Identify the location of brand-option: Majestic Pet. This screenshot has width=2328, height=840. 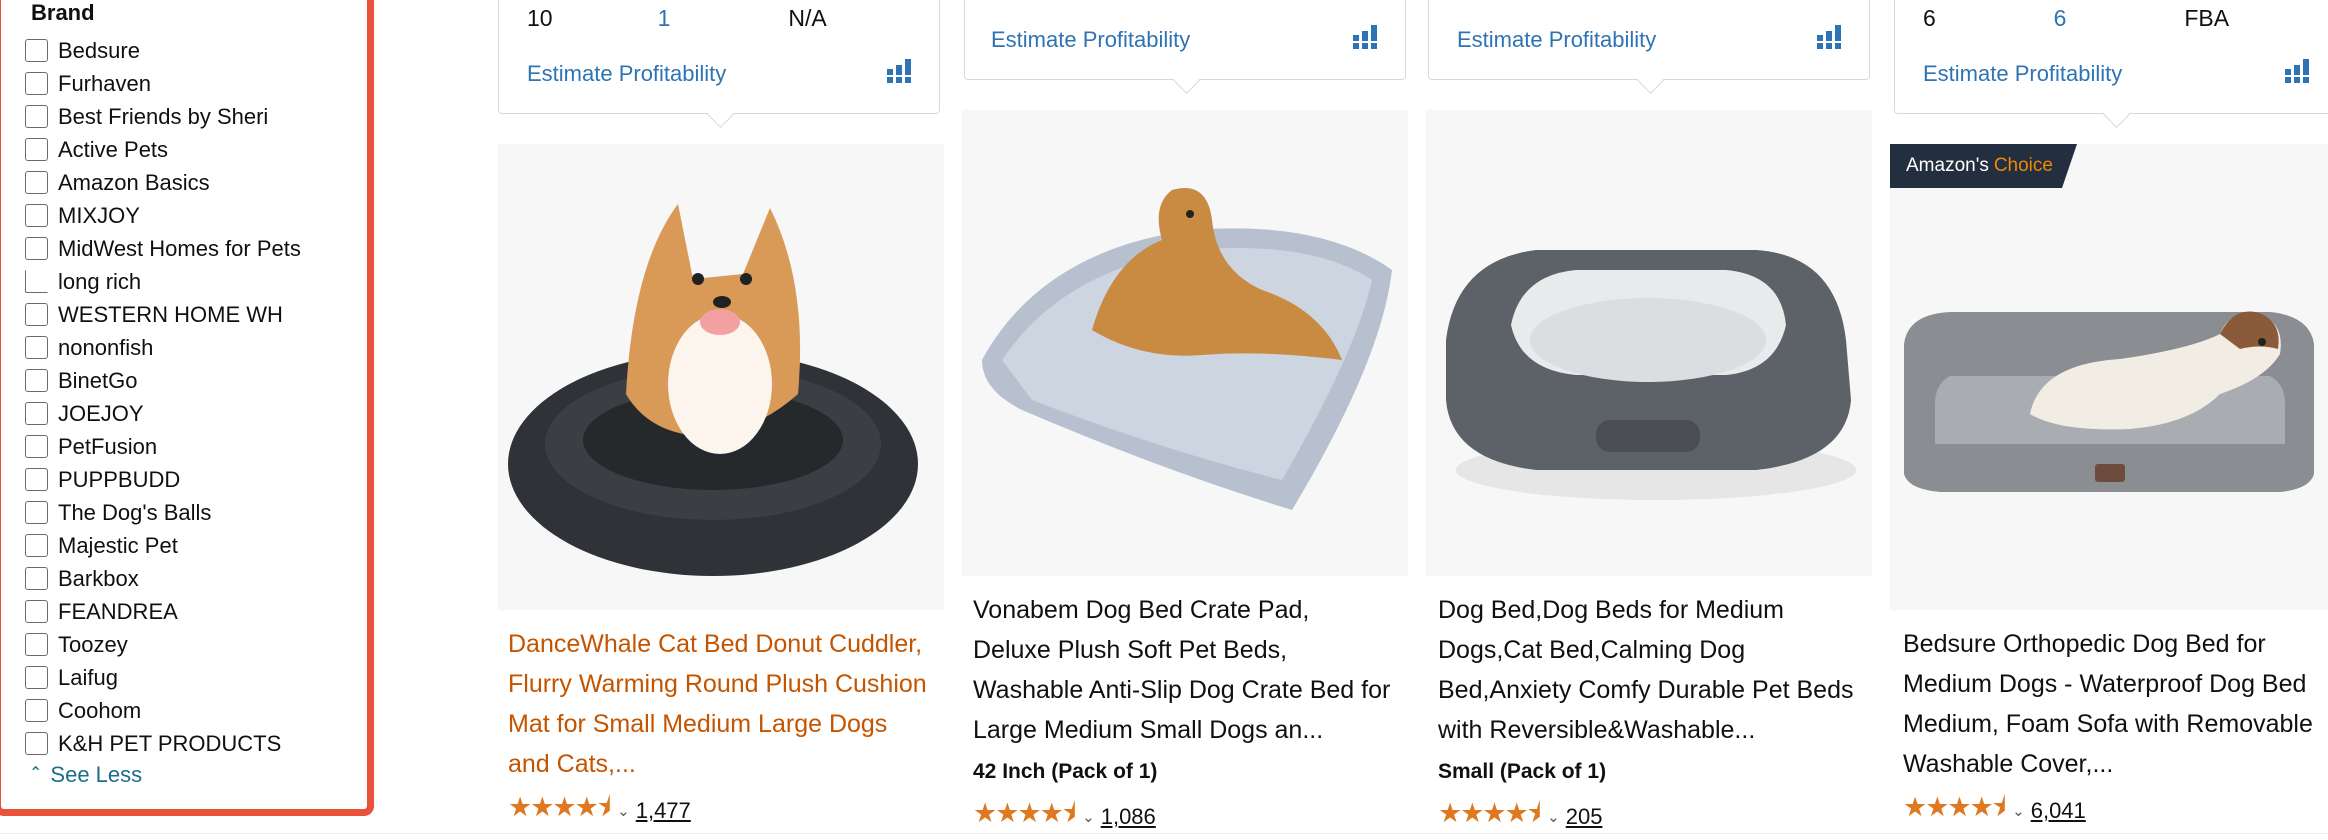
(195, 545).